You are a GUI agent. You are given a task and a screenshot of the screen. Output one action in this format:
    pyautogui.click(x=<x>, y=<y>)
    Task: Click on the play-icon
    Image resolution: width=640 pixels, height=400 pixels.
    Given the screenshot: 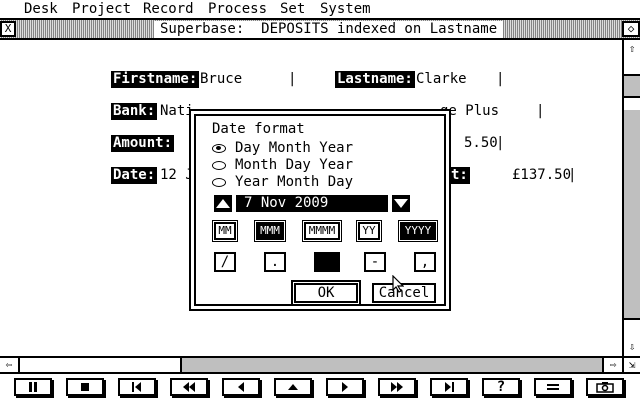 What is the action you would take?
    pyautogui.click(x=345, y=387)
    